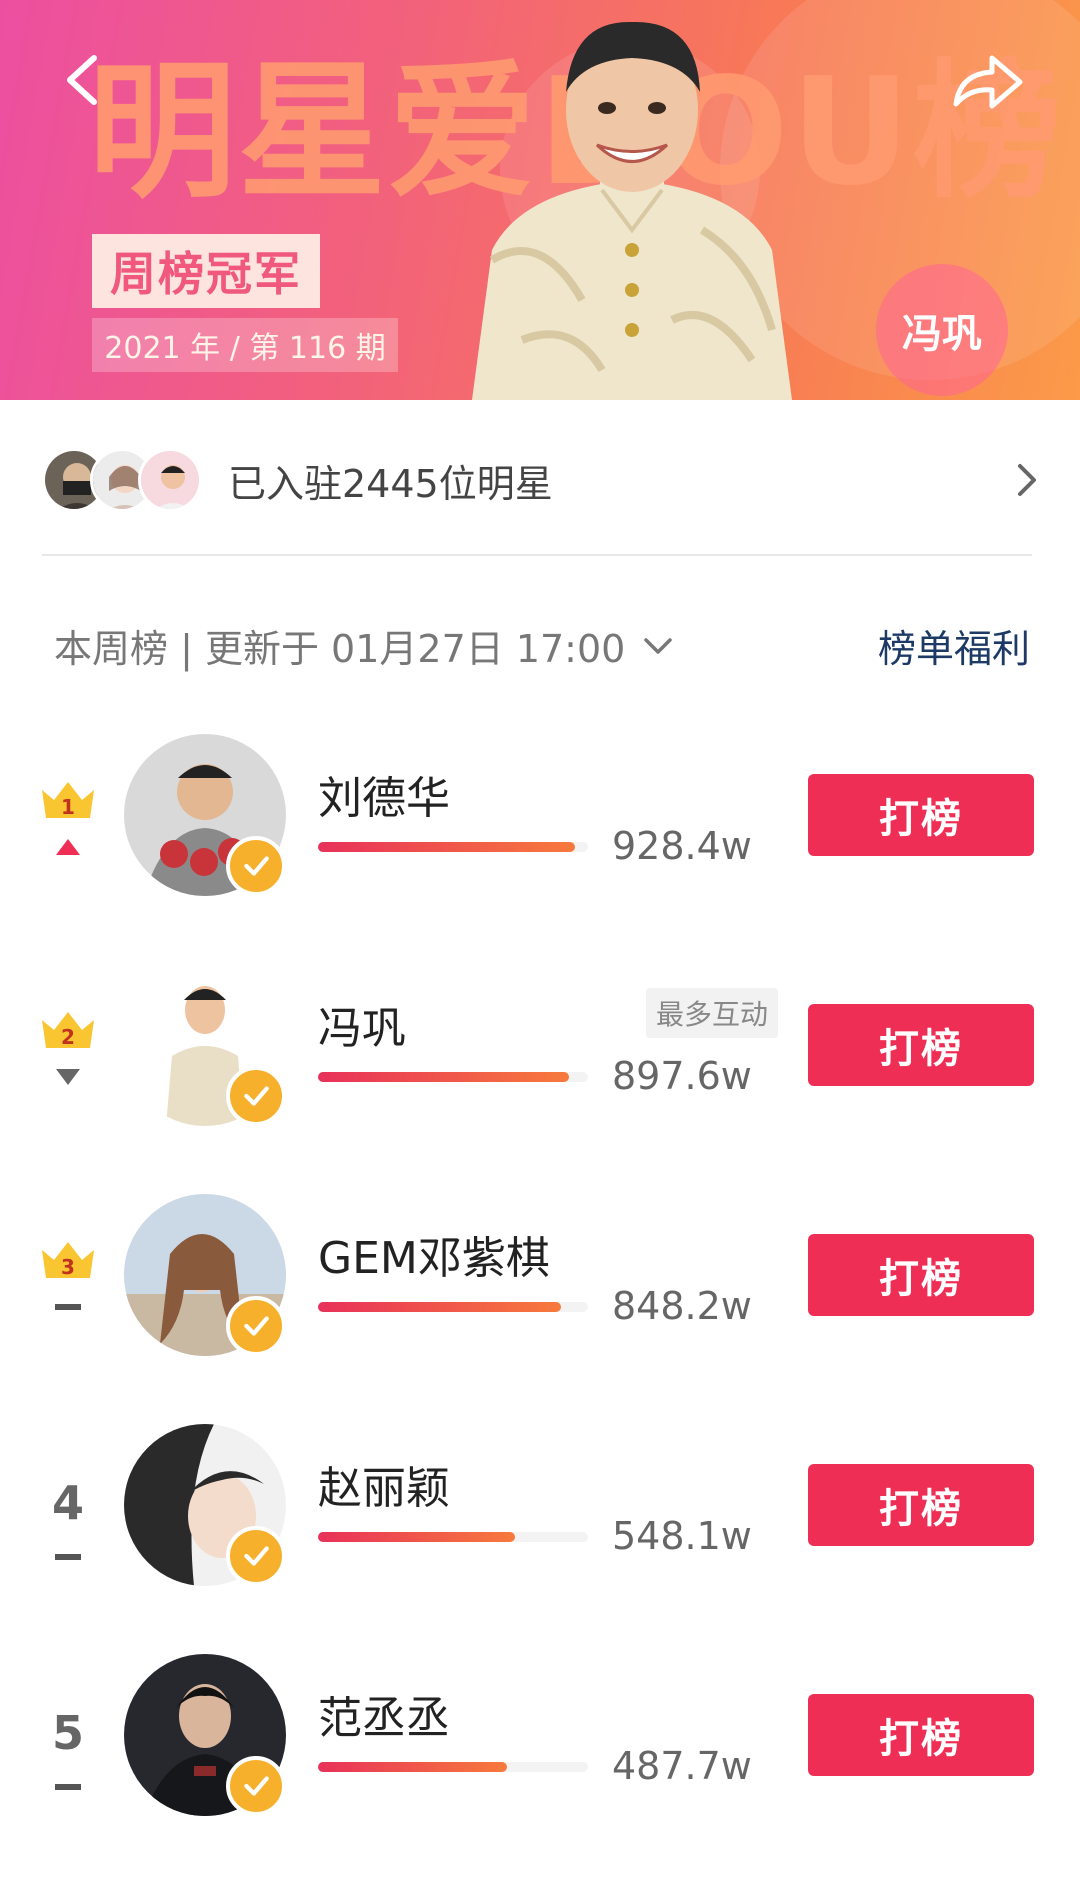 Image resolution: width=1080 pixels, height=1882 pixels. What do you see at coordinates (245, 345) in the screenshot?
I see `period-badge: 2021 年 / 第 116 期` at bounding box center [245, 345].